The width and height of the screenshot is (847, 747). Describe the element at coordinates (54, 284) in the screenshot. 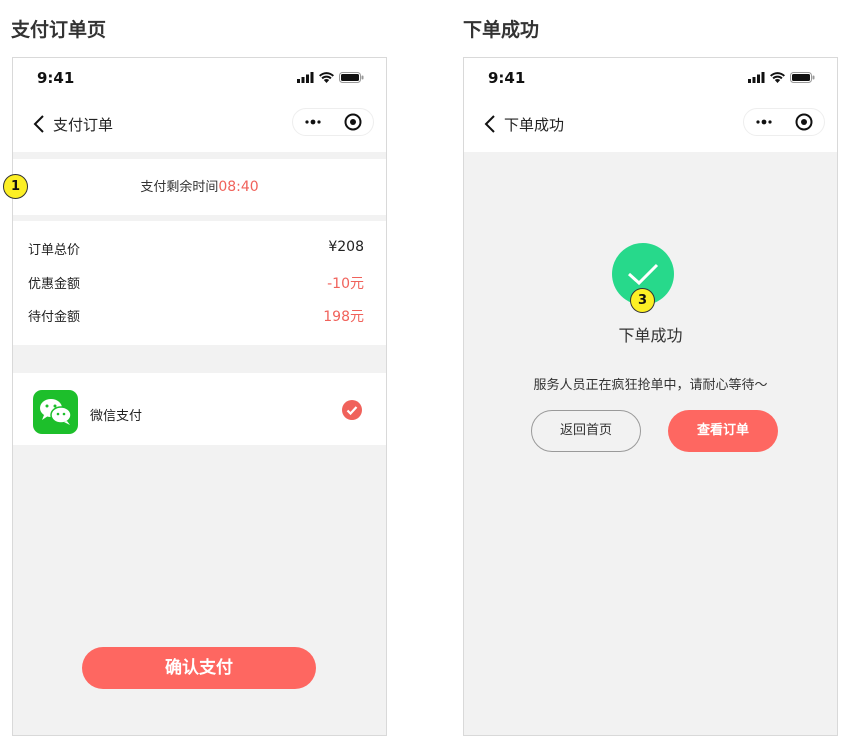

I see `discount-label: 优惠金额` at that location.